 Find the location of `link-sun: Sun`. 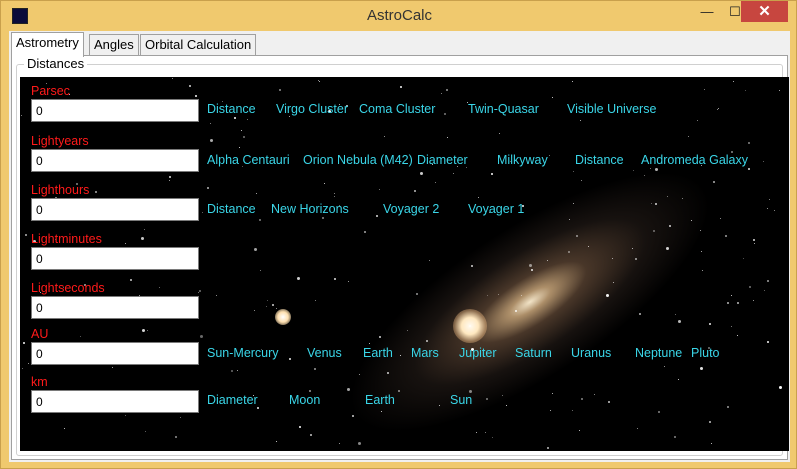

link-sun: Sun is located at coordinates (461, 400).